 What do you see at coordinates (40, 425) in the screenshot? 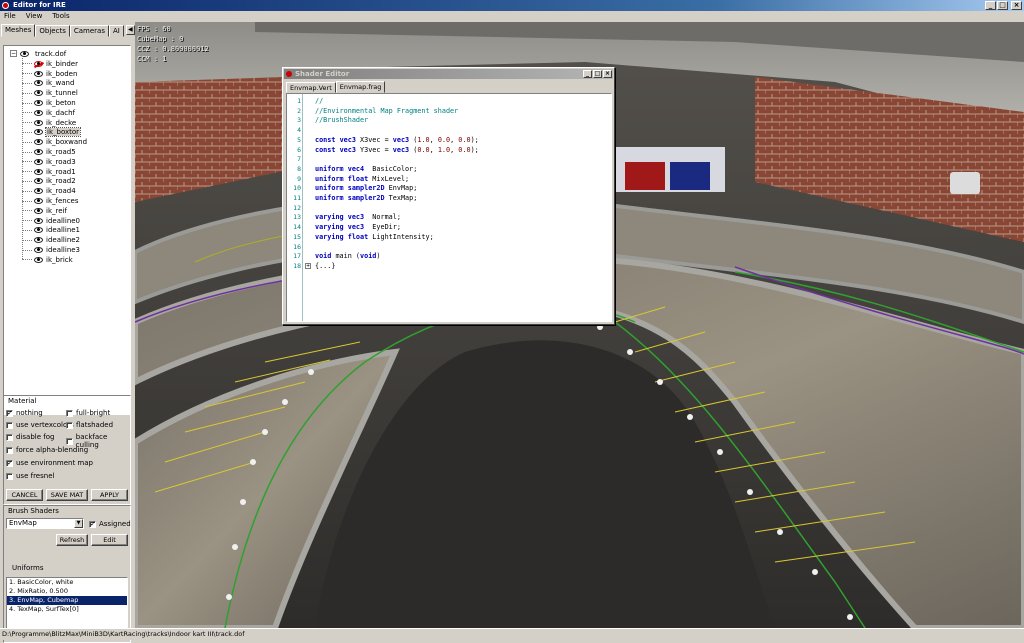
I see `checkbox-use-vertexcolors: use vertexcolors` at bounding box center [40, 425].